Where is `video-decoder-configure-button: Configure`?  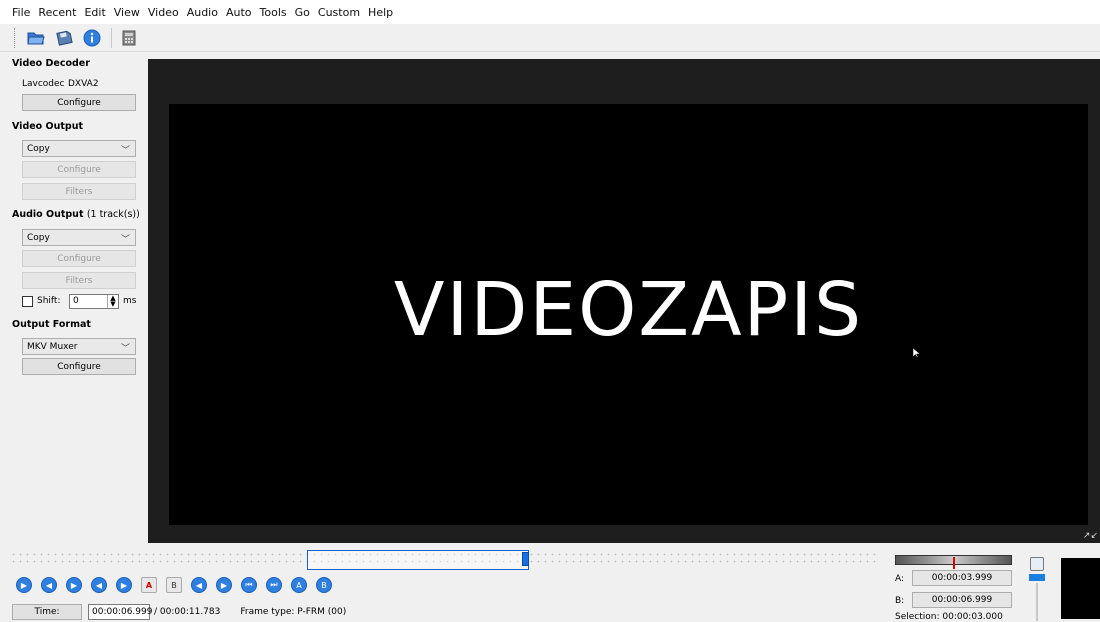
video-decoder-configure-button: Configure is located at coordinates (79, 102).